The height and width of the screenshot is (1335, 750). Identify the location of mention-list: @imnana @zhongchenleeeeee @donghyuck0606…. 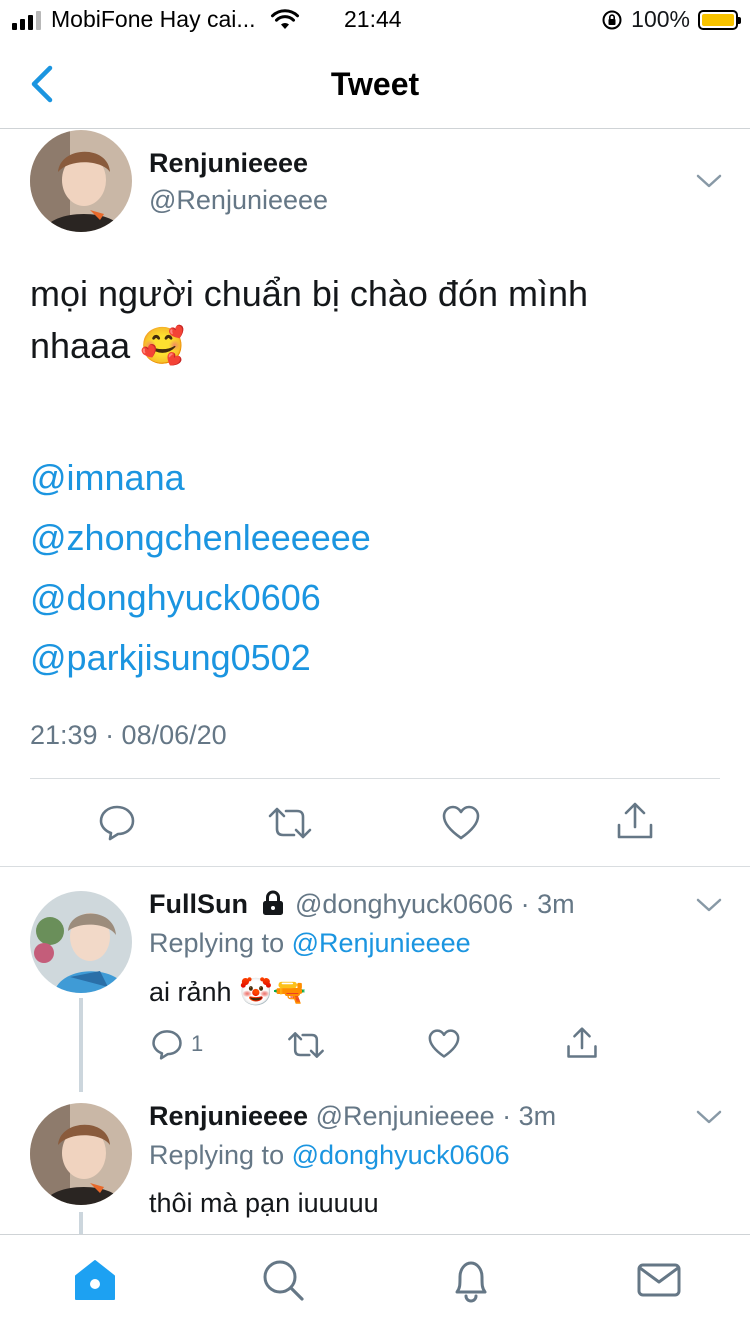
(200, 568).